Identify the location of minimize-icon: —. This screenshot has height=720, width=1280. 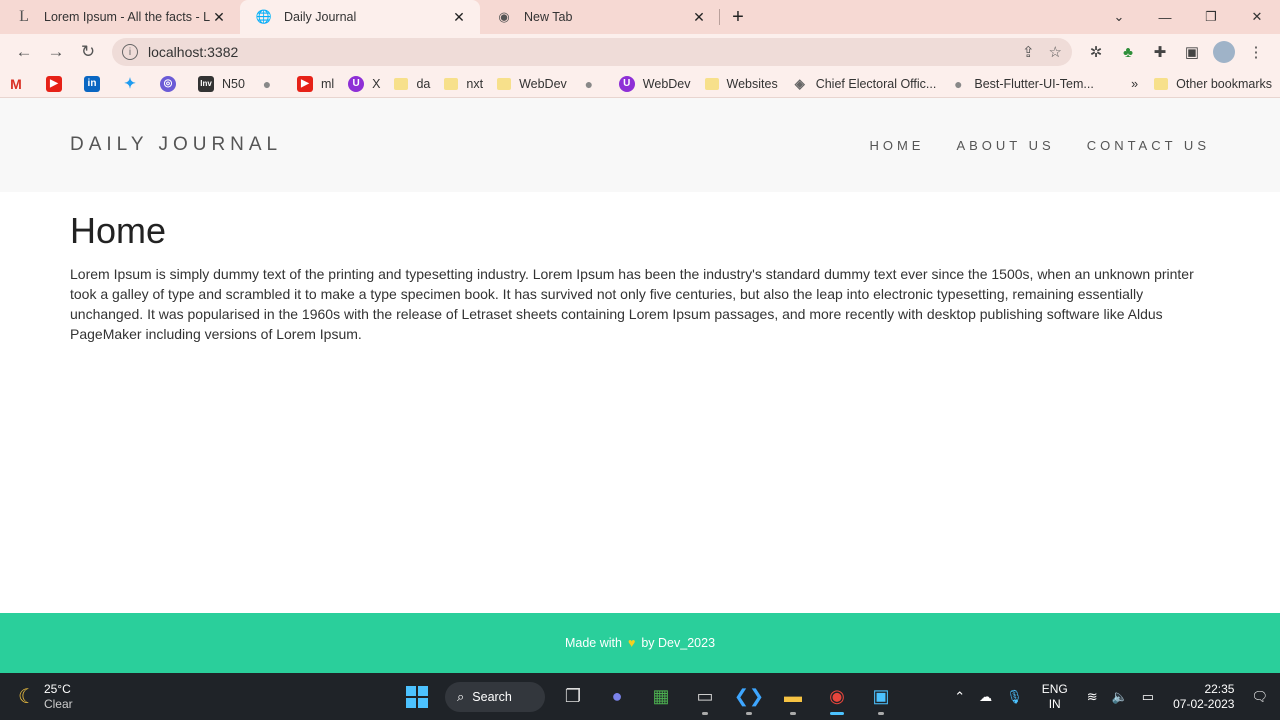
(1165, 17).